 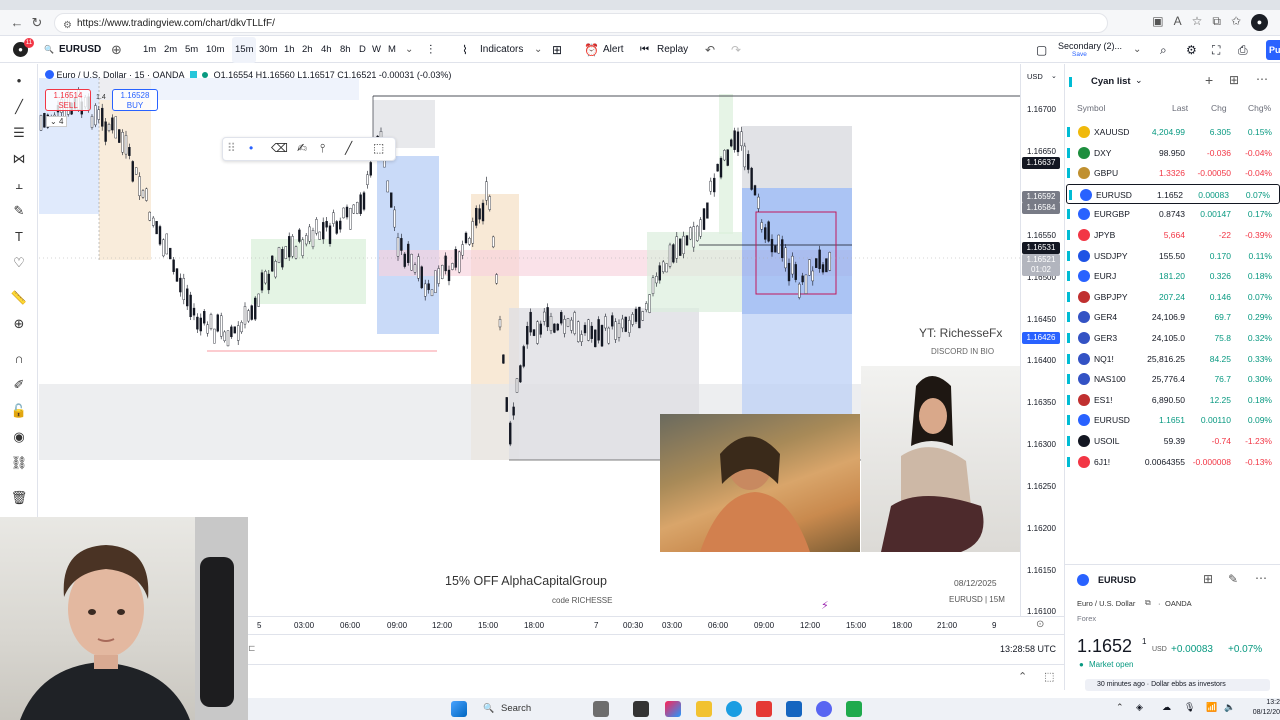 I want to click on clock-time: 13:2, so click(x=1271, y=702).